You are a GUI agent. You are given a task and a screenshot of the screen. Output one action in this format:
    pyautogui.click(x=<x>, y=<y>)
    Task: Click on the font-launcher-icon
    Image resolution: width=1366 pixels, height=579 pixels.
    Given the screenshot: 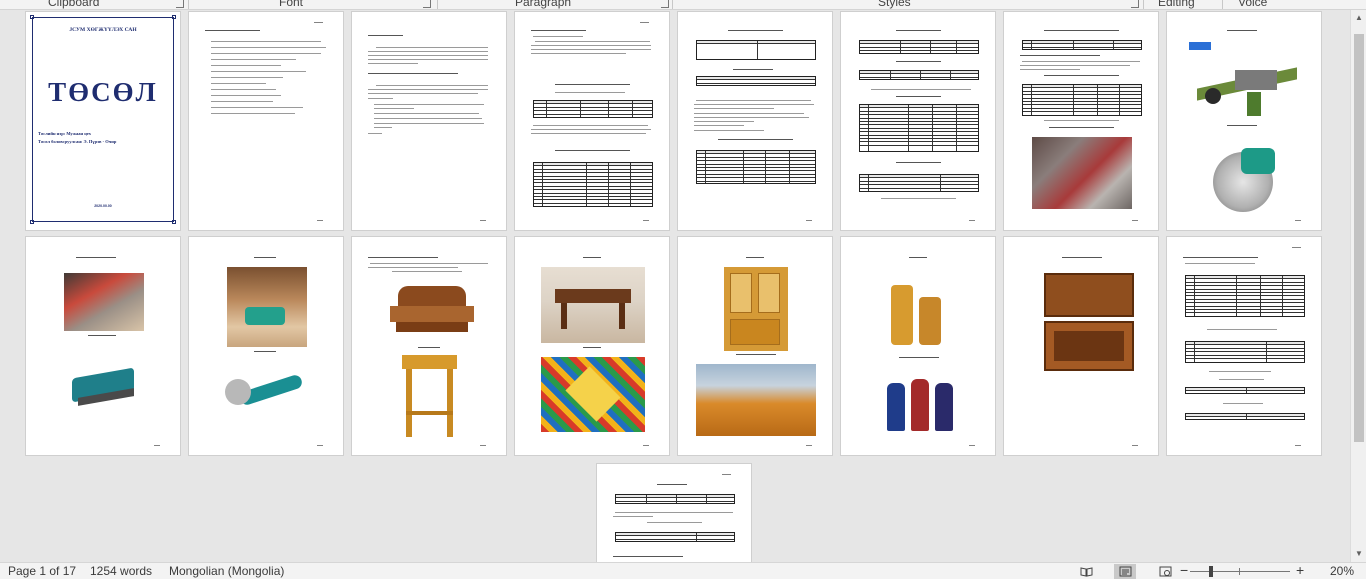 What is the action you would take?
    pyautogui.click(x=427, y=4)
    